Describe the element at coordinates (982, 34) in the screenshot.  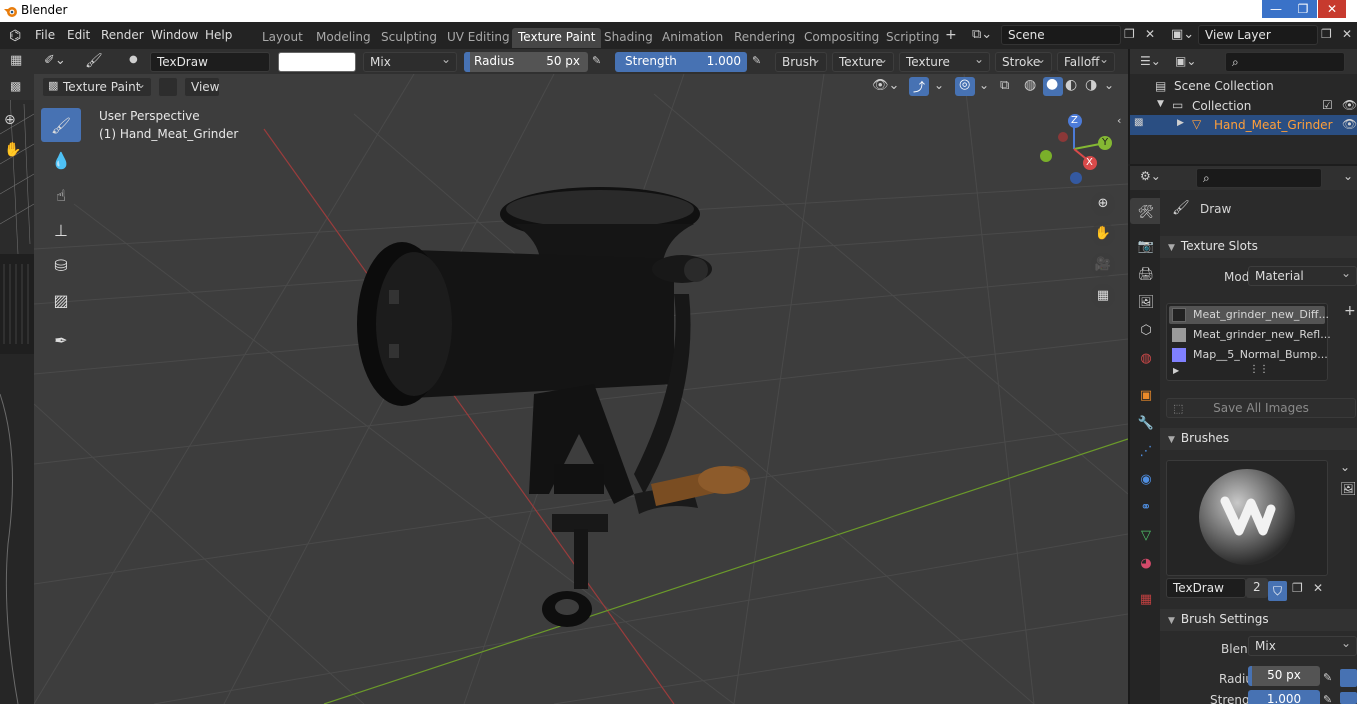
I see `scene-selector-icon: ⧉⌄` at that location.